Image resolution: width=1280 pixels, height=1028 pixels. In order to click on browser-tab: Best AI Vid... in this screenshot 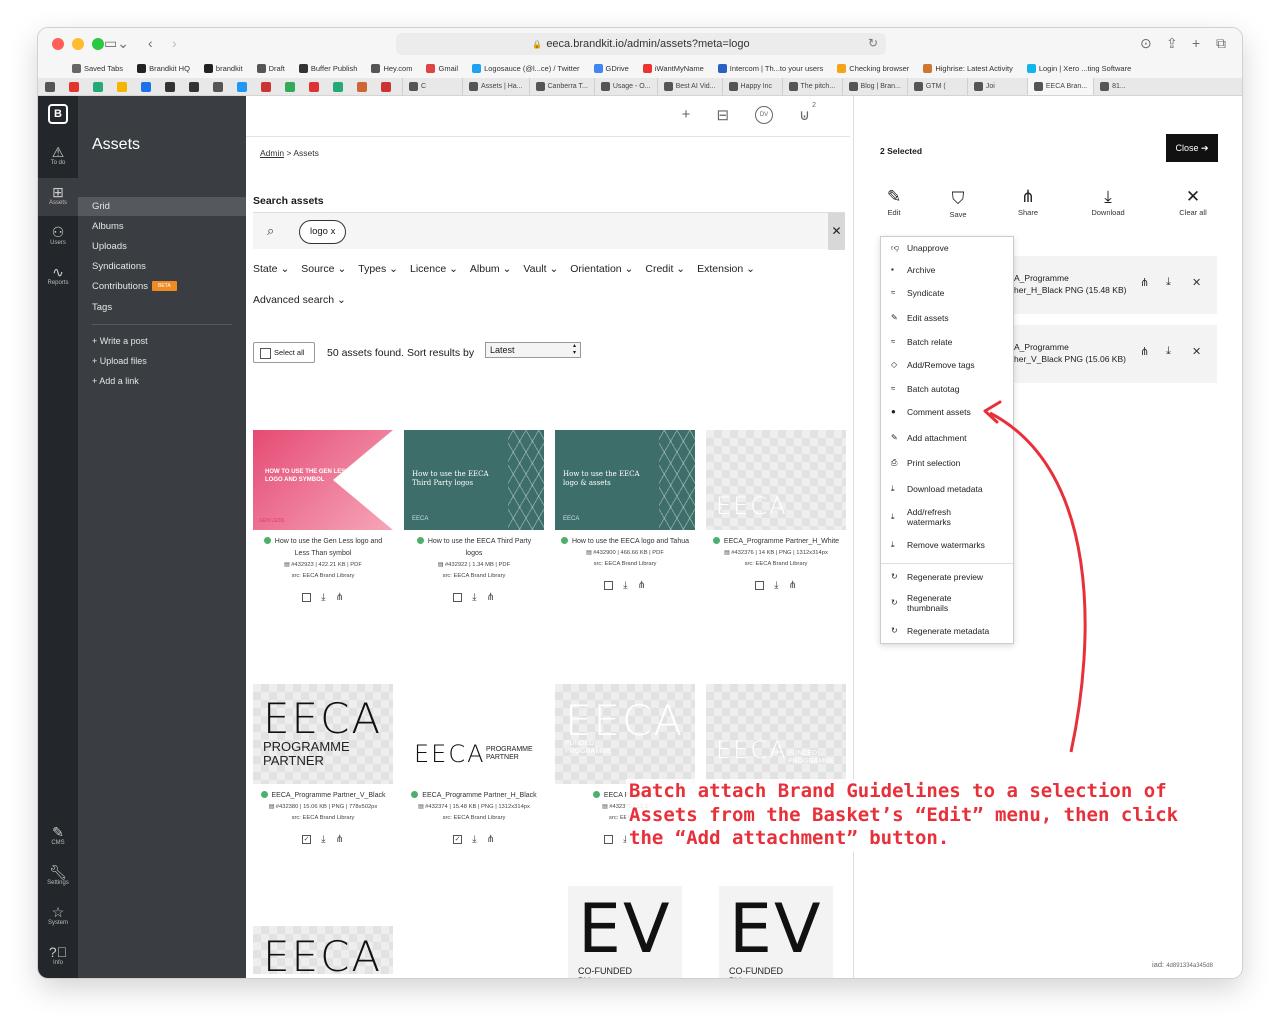, I will do `click(689, 86)`.